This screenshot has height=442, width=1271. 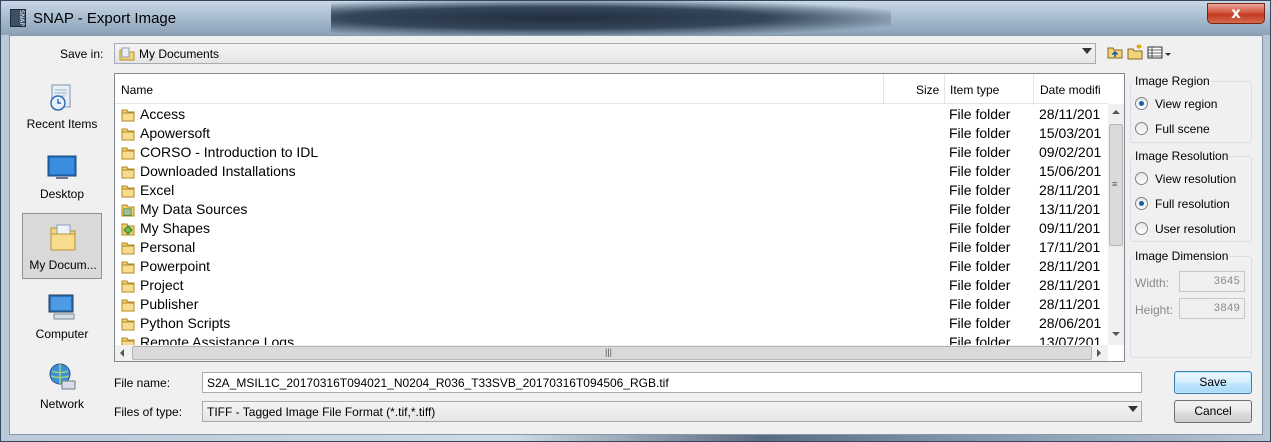 I want to click on recent-items-icon, so click(x=62, y=97).